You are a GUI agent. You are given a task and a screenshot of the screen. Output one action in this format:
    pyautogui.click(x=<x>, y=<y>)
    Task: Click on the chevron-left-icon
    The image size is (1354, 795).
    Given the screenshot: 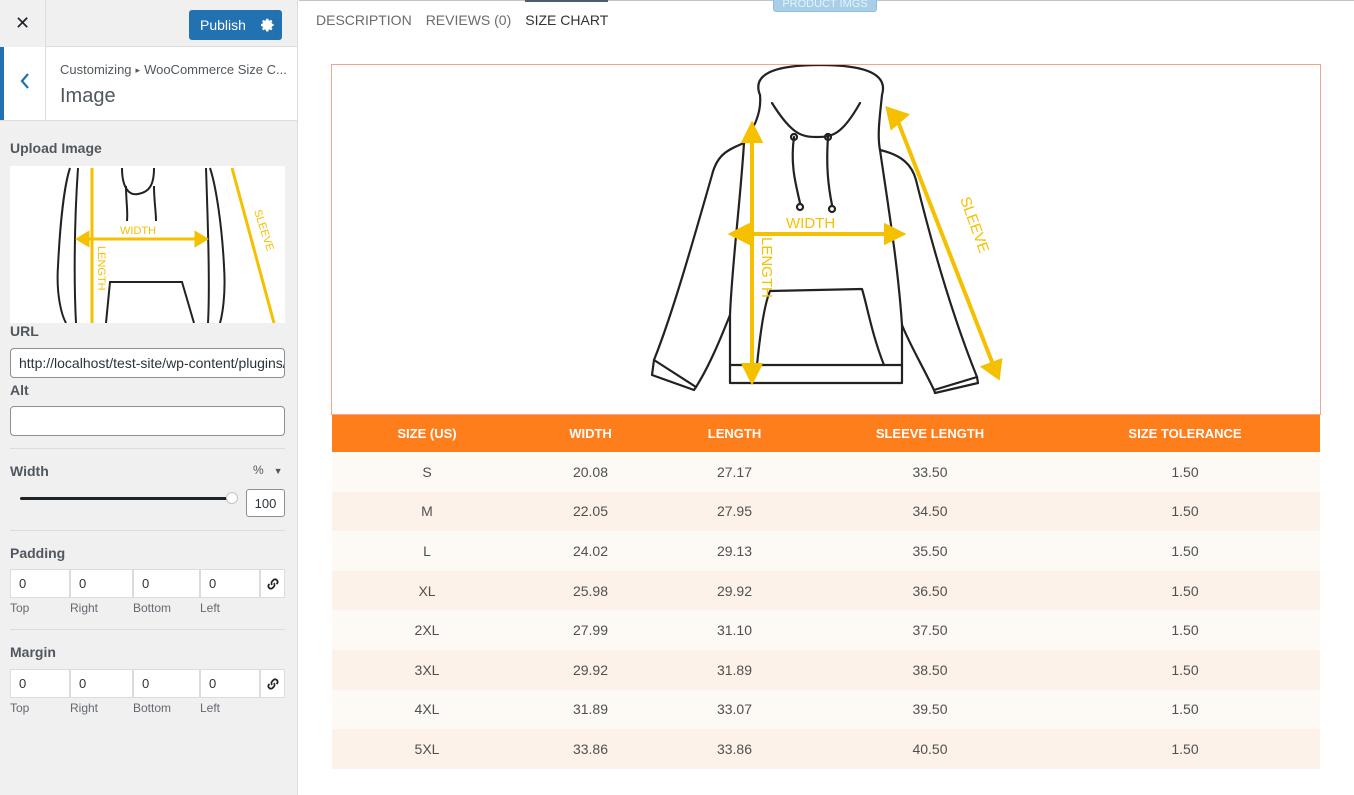 What is the action you would take?
    pyautogui.click(x=25, y=83)
    